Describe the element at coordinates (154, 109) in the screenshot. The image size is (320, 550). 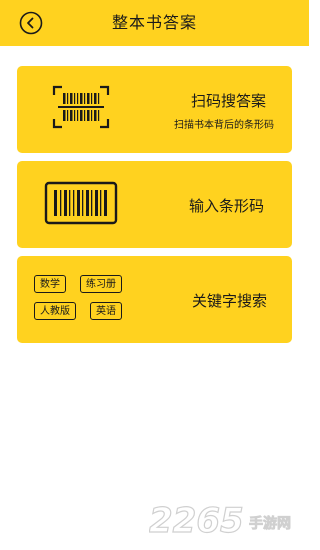
I see `scan-barcode-card: 扫码搜答案 扫描书本背后的条形码` at that location.